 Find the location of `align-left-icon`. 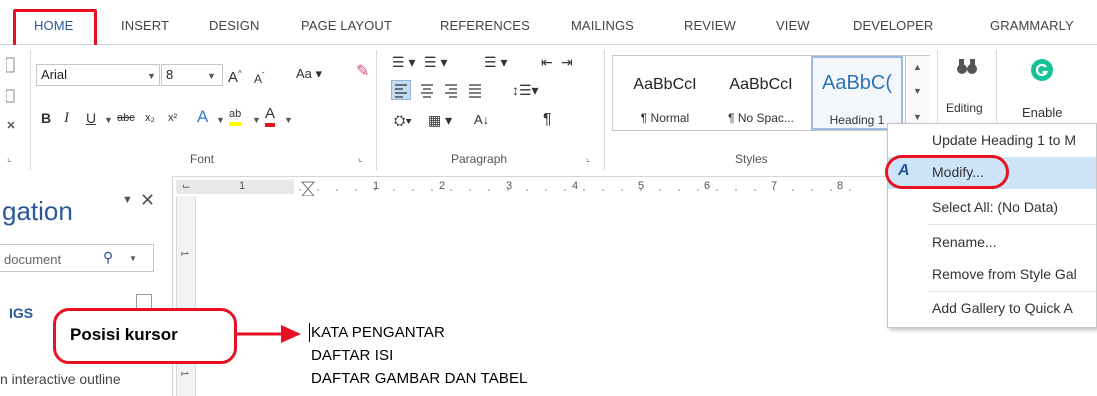

align-left-icon is located at coordinates (401, 91).